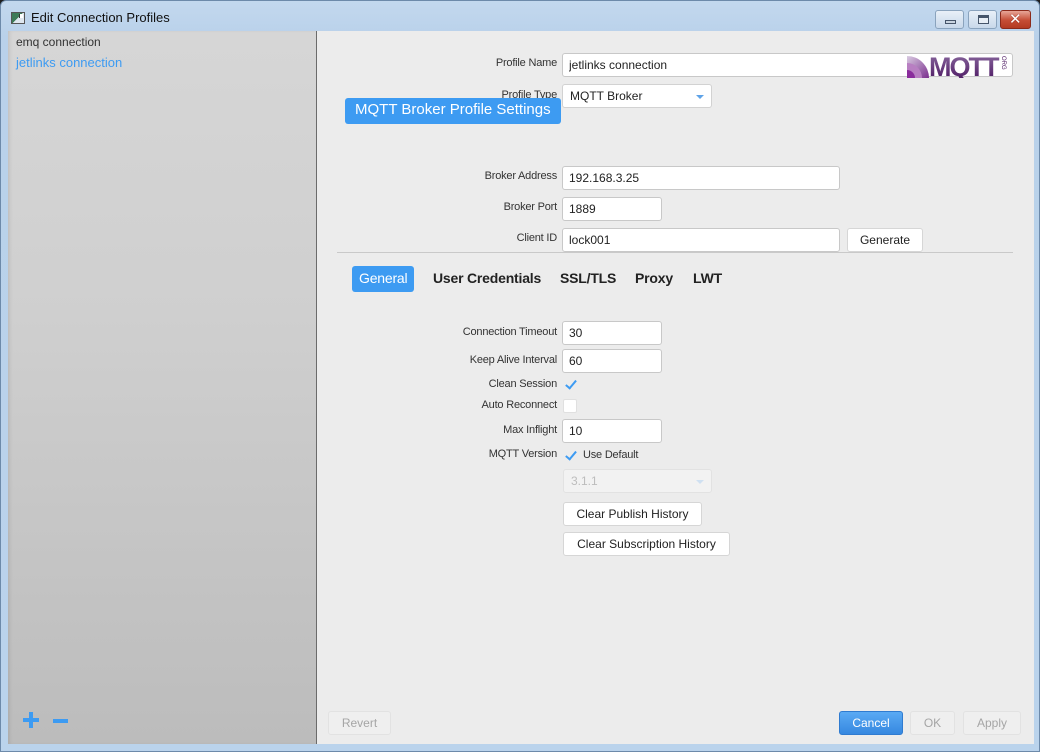 Image resolution: width=1040 pixels, height=752 pixels. I want to click on broker-settings-header: MQTT Broker Profile Settings, so click(453, 111).